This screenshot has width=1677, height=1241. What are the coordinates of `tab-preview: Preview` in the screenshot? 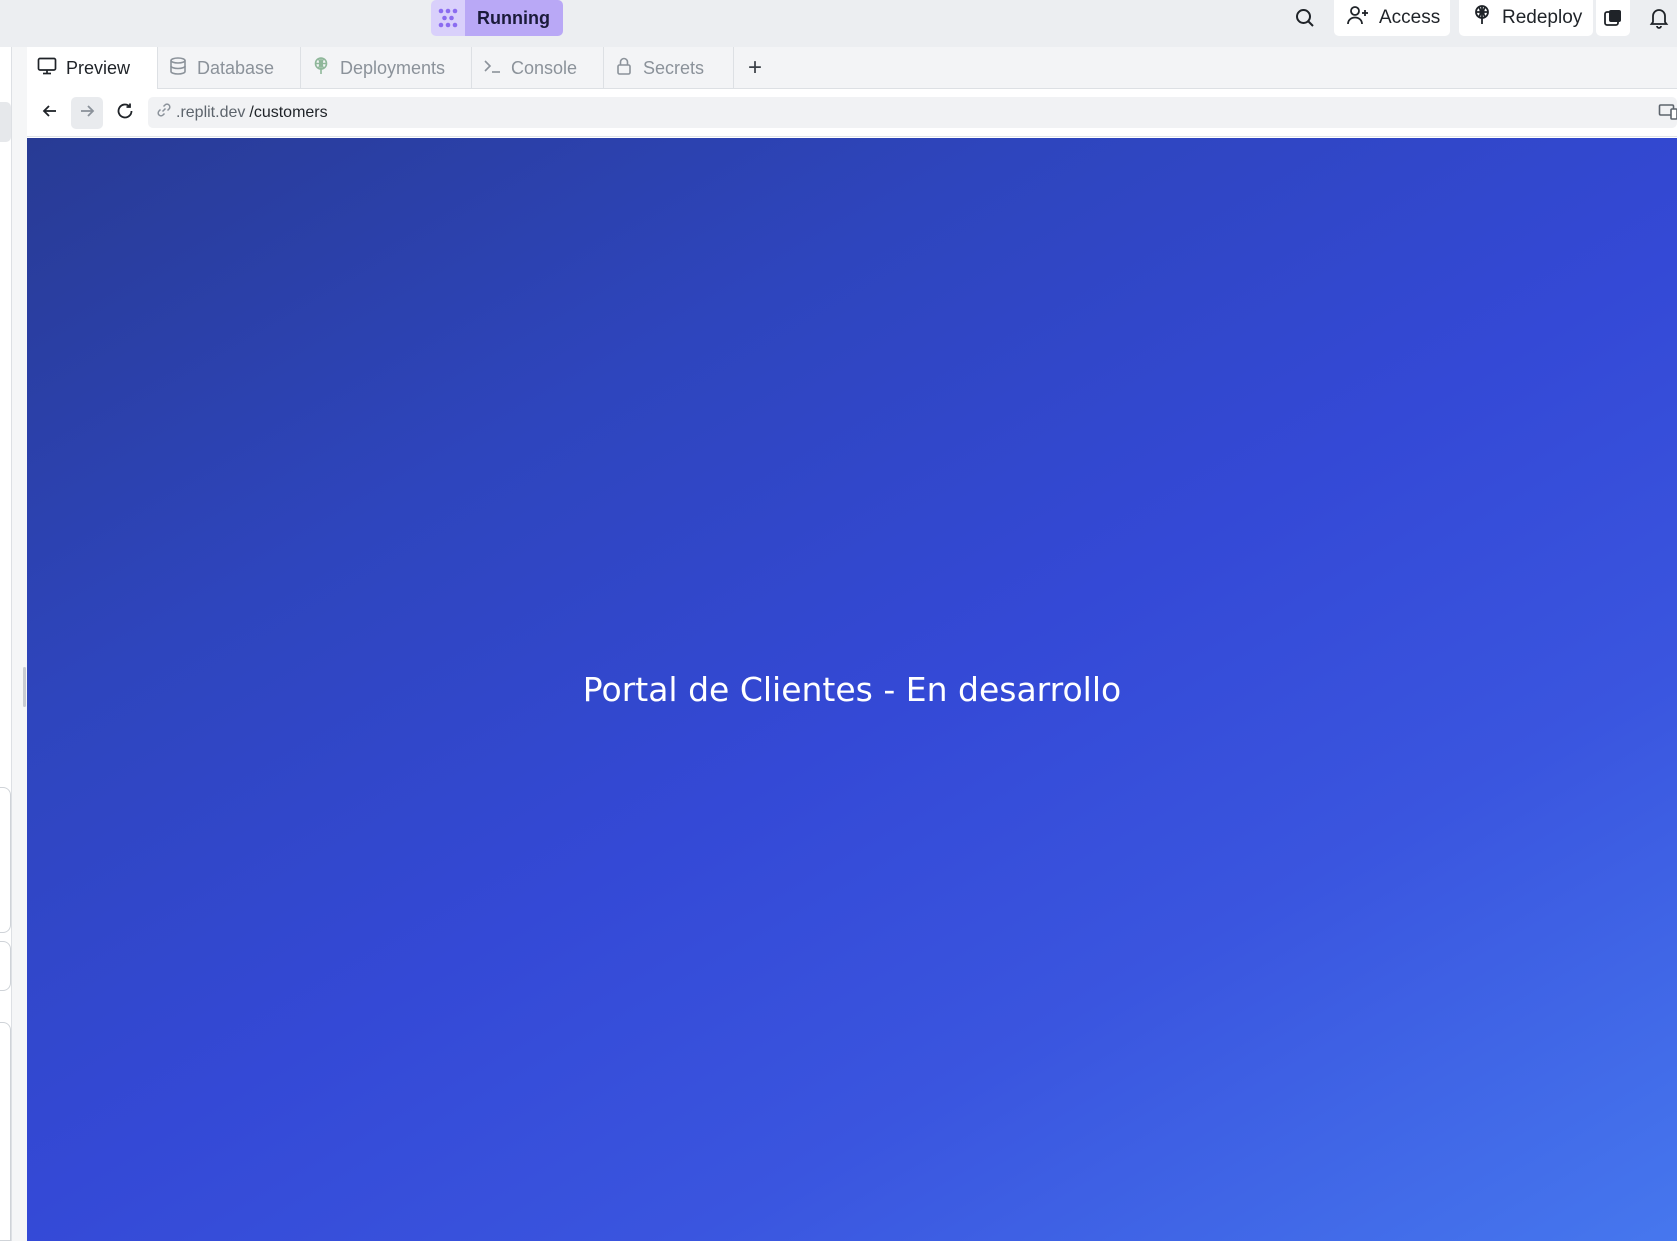 It's located at (92, 68).